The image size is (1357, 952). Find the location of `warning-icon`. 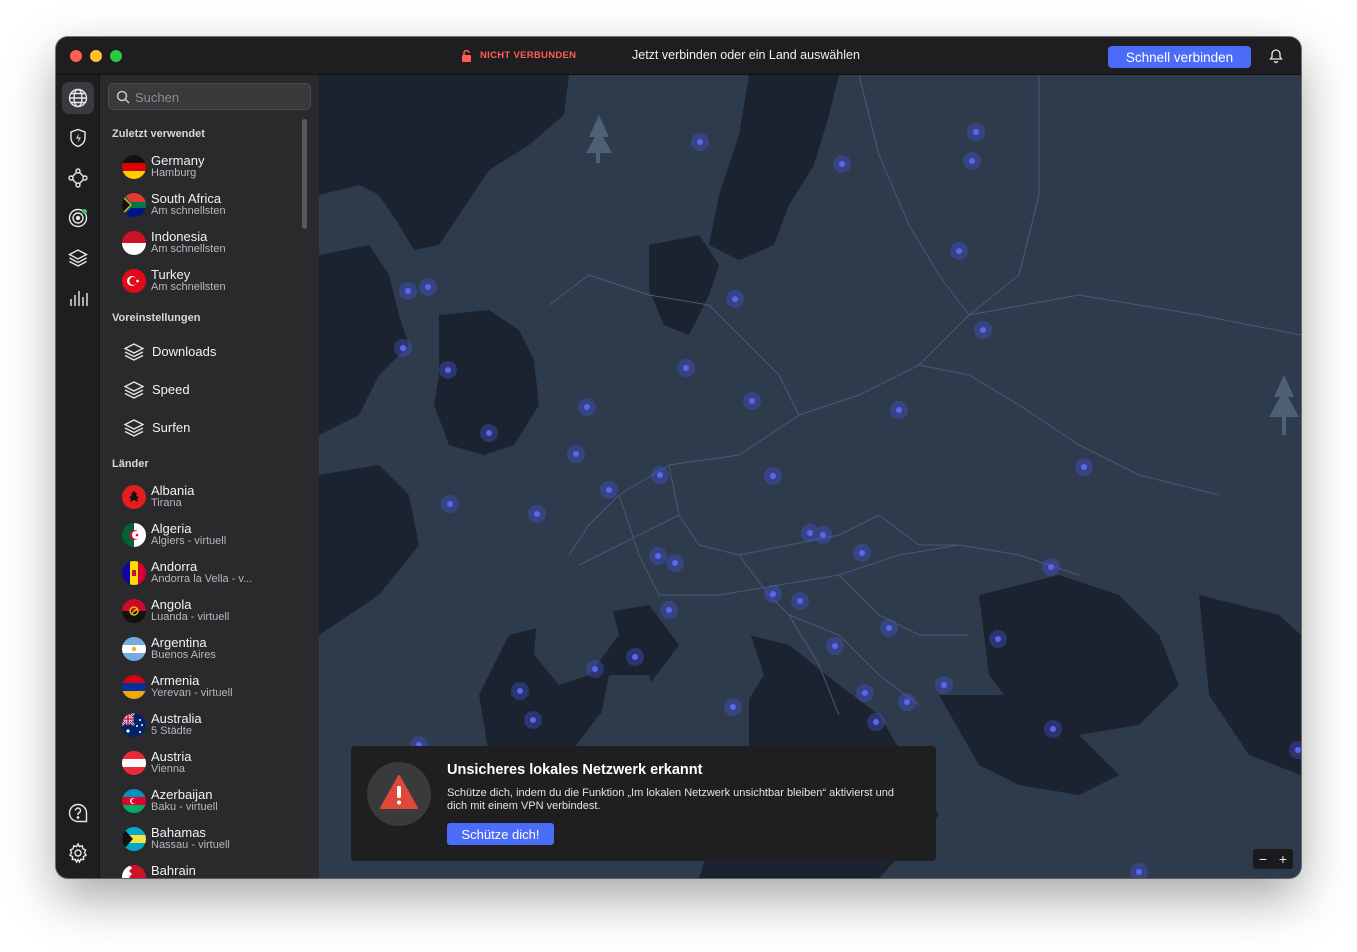

warning-icon is located at coordinates (399, 792).